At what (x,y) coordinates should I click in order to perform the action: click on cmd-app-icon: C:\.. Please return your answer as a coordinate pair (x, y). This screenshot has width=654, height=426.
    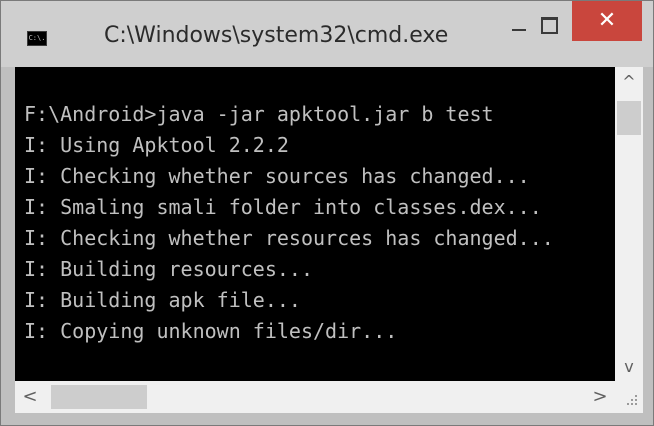
    Looking at the image, I should click on (37, 38).